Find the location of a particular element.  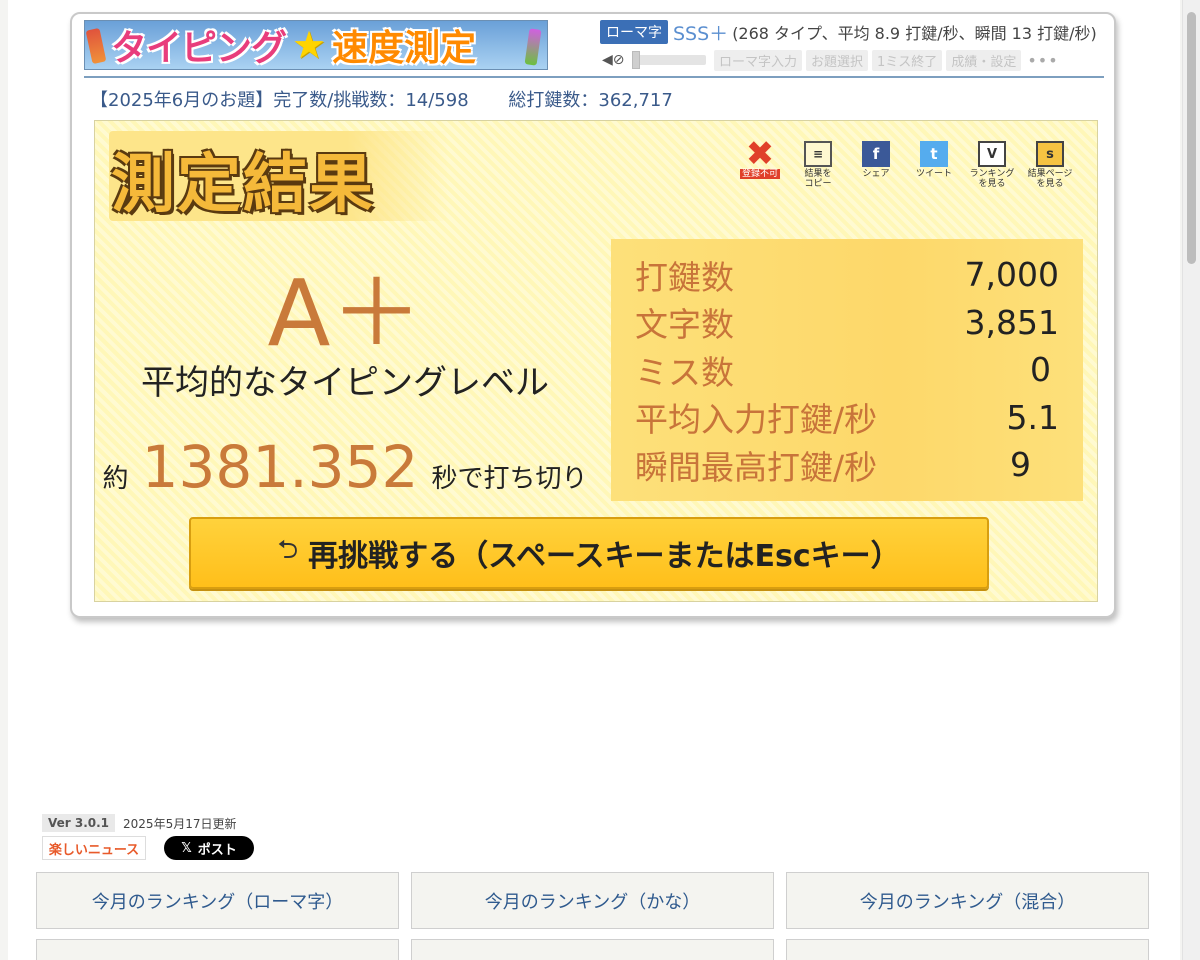

stat-row: 打鍵数 7,000 is located at coordinates (847, 275).